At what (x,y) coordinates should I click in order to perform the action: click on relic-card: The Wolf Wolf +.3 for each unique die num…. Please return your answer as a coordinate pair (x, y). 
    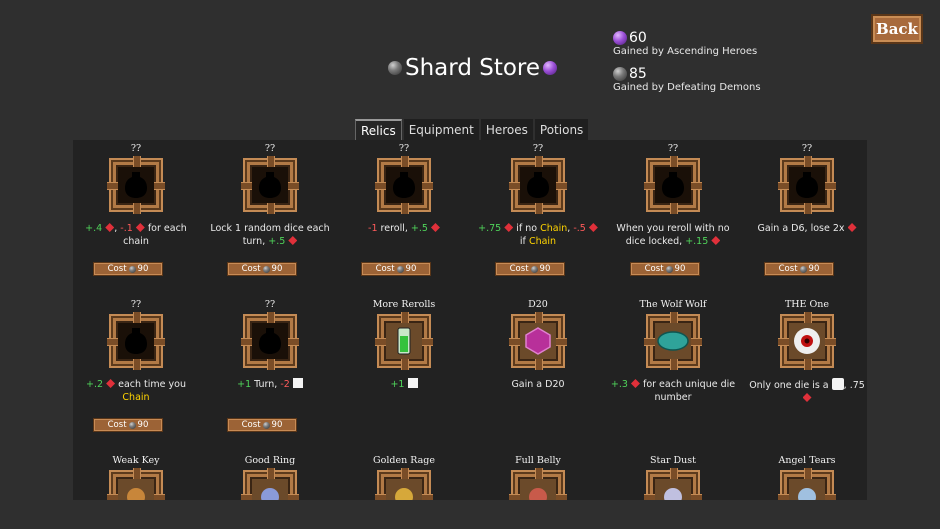
    Looking at the image, I should click on (673, 352).